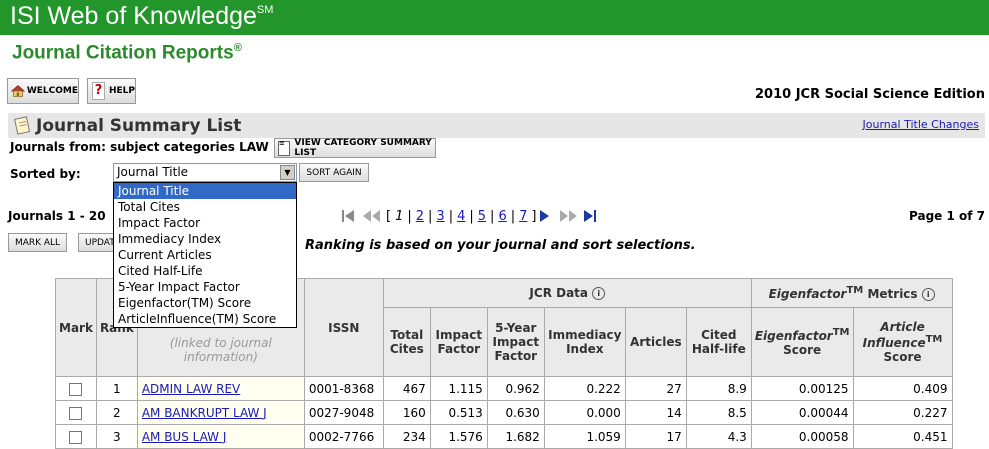 The width and height of the screenshot is (989, 449). I want to click on column-header-article-influence: Article InfluenceTM Score, so click(902, 342).